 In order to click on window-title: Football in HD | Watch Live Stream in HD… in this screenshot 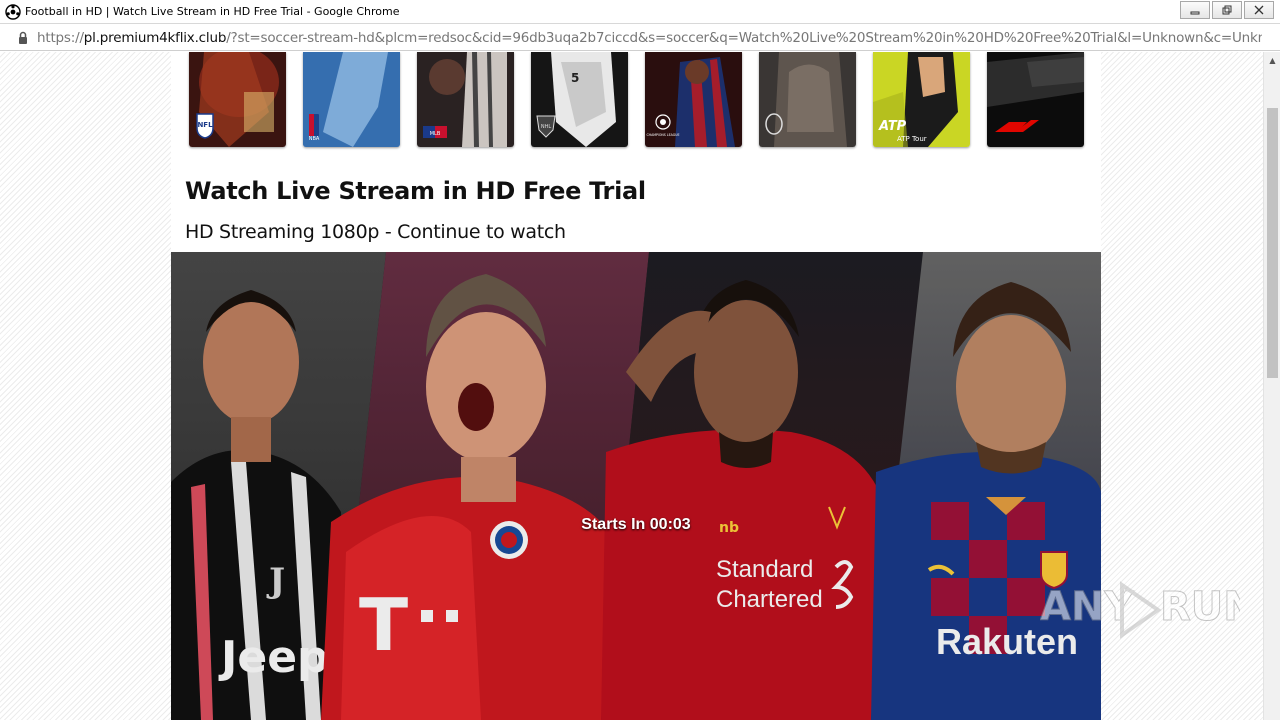, I will do `click(212, 11)`.